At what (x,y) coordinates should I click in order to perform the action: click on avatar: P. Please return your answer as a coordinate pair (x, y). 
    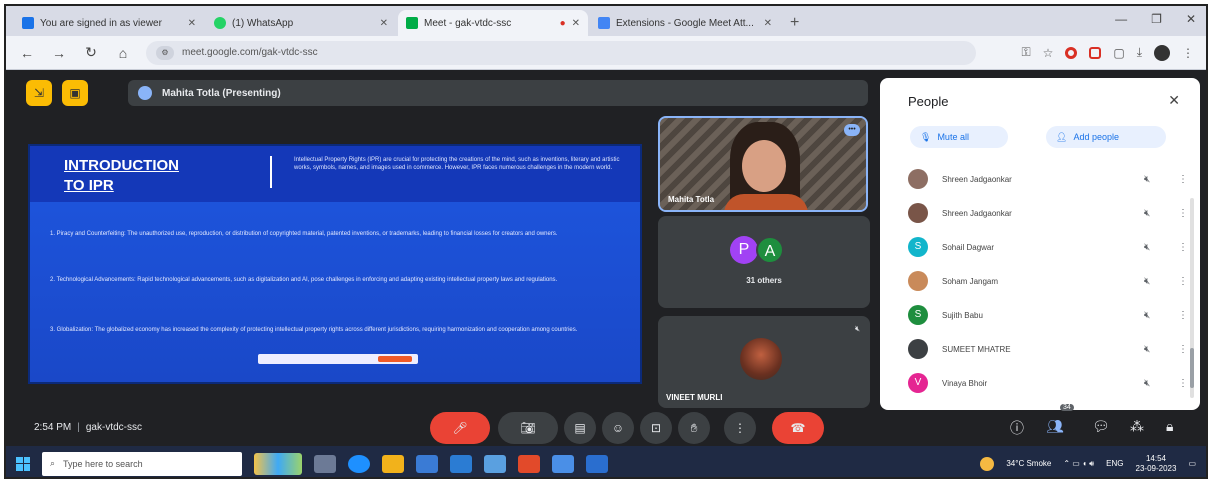
    Looking at the image, I should click on (744, 250).